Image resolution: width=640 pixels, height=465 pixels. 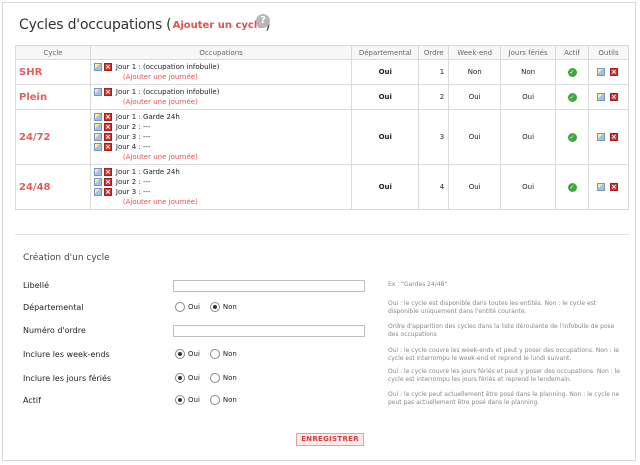 I want to click on weekends-radios: Oui Non, so click(x=211, y=354).